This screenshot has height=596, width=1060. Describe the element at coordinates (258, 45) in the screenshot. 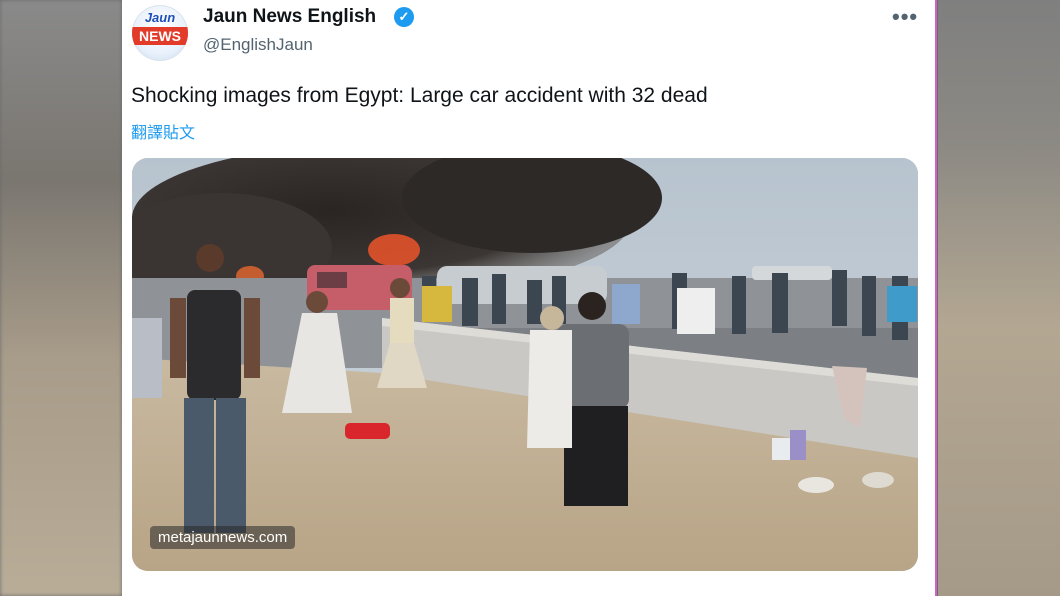

I see `author-handle: @EnglishJaun` at that location.